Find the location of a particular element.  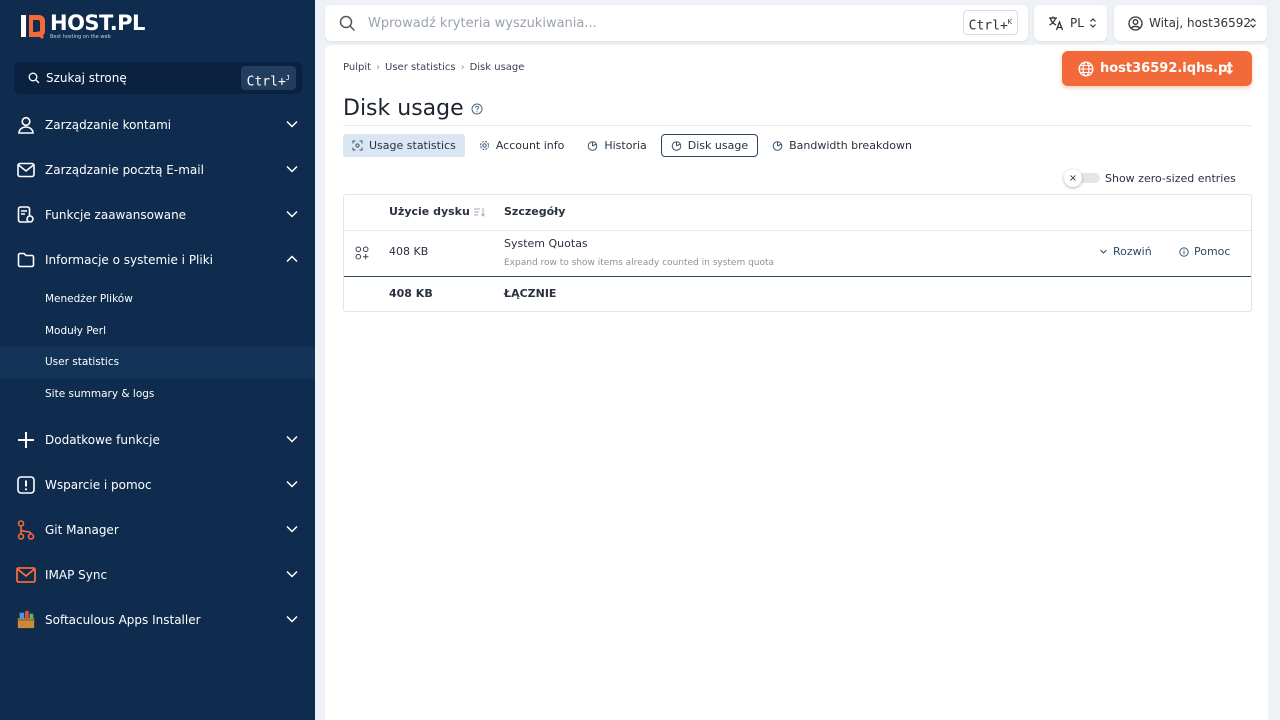

sidebar-item-softaculous: Softaculous Apps Installer is located at coordinates (157, 619).